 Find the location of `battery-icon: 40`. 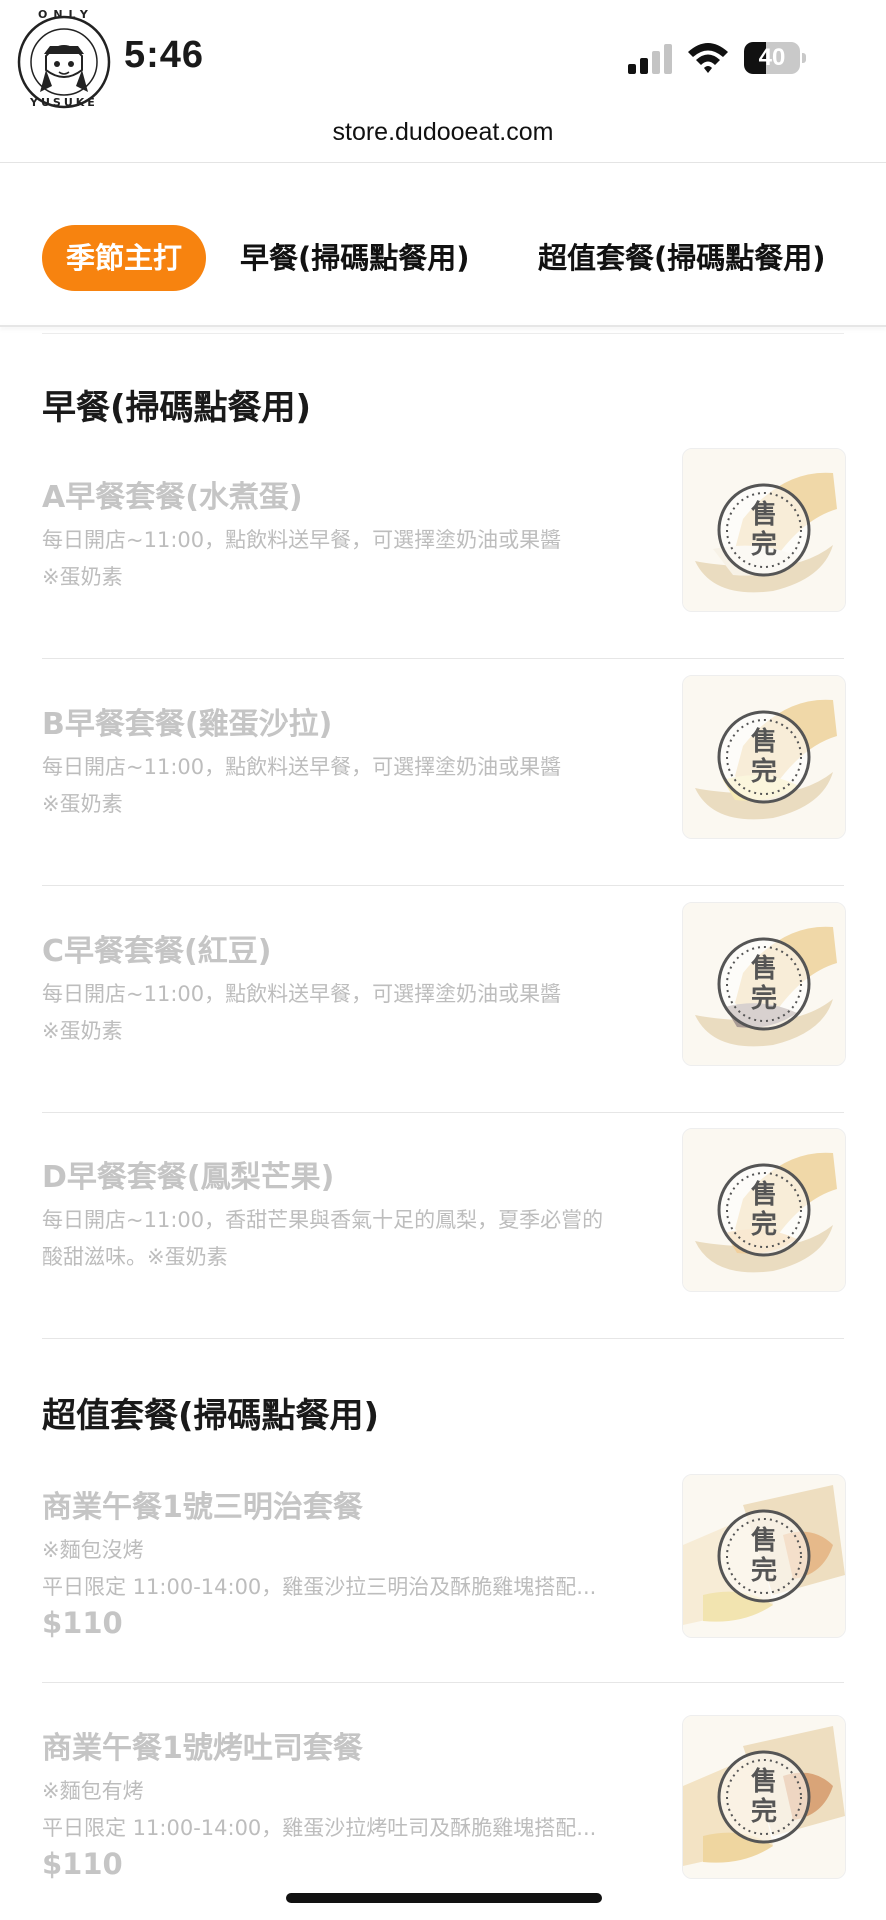

battery-icon: 40 is located at coordinates (776, 58).